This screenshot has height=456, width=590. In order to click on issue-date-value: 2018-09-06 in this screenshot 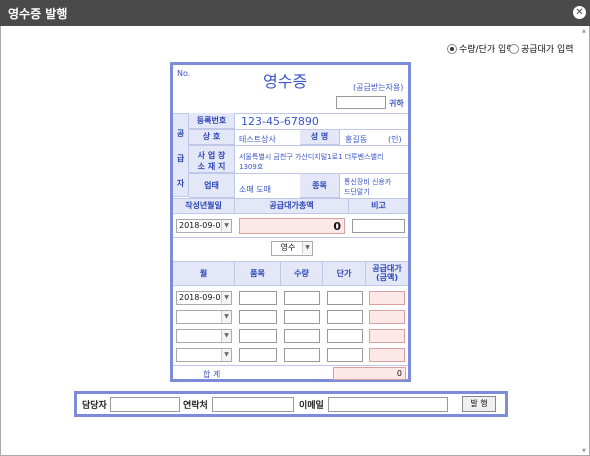, I will do `click(202, 225)`.